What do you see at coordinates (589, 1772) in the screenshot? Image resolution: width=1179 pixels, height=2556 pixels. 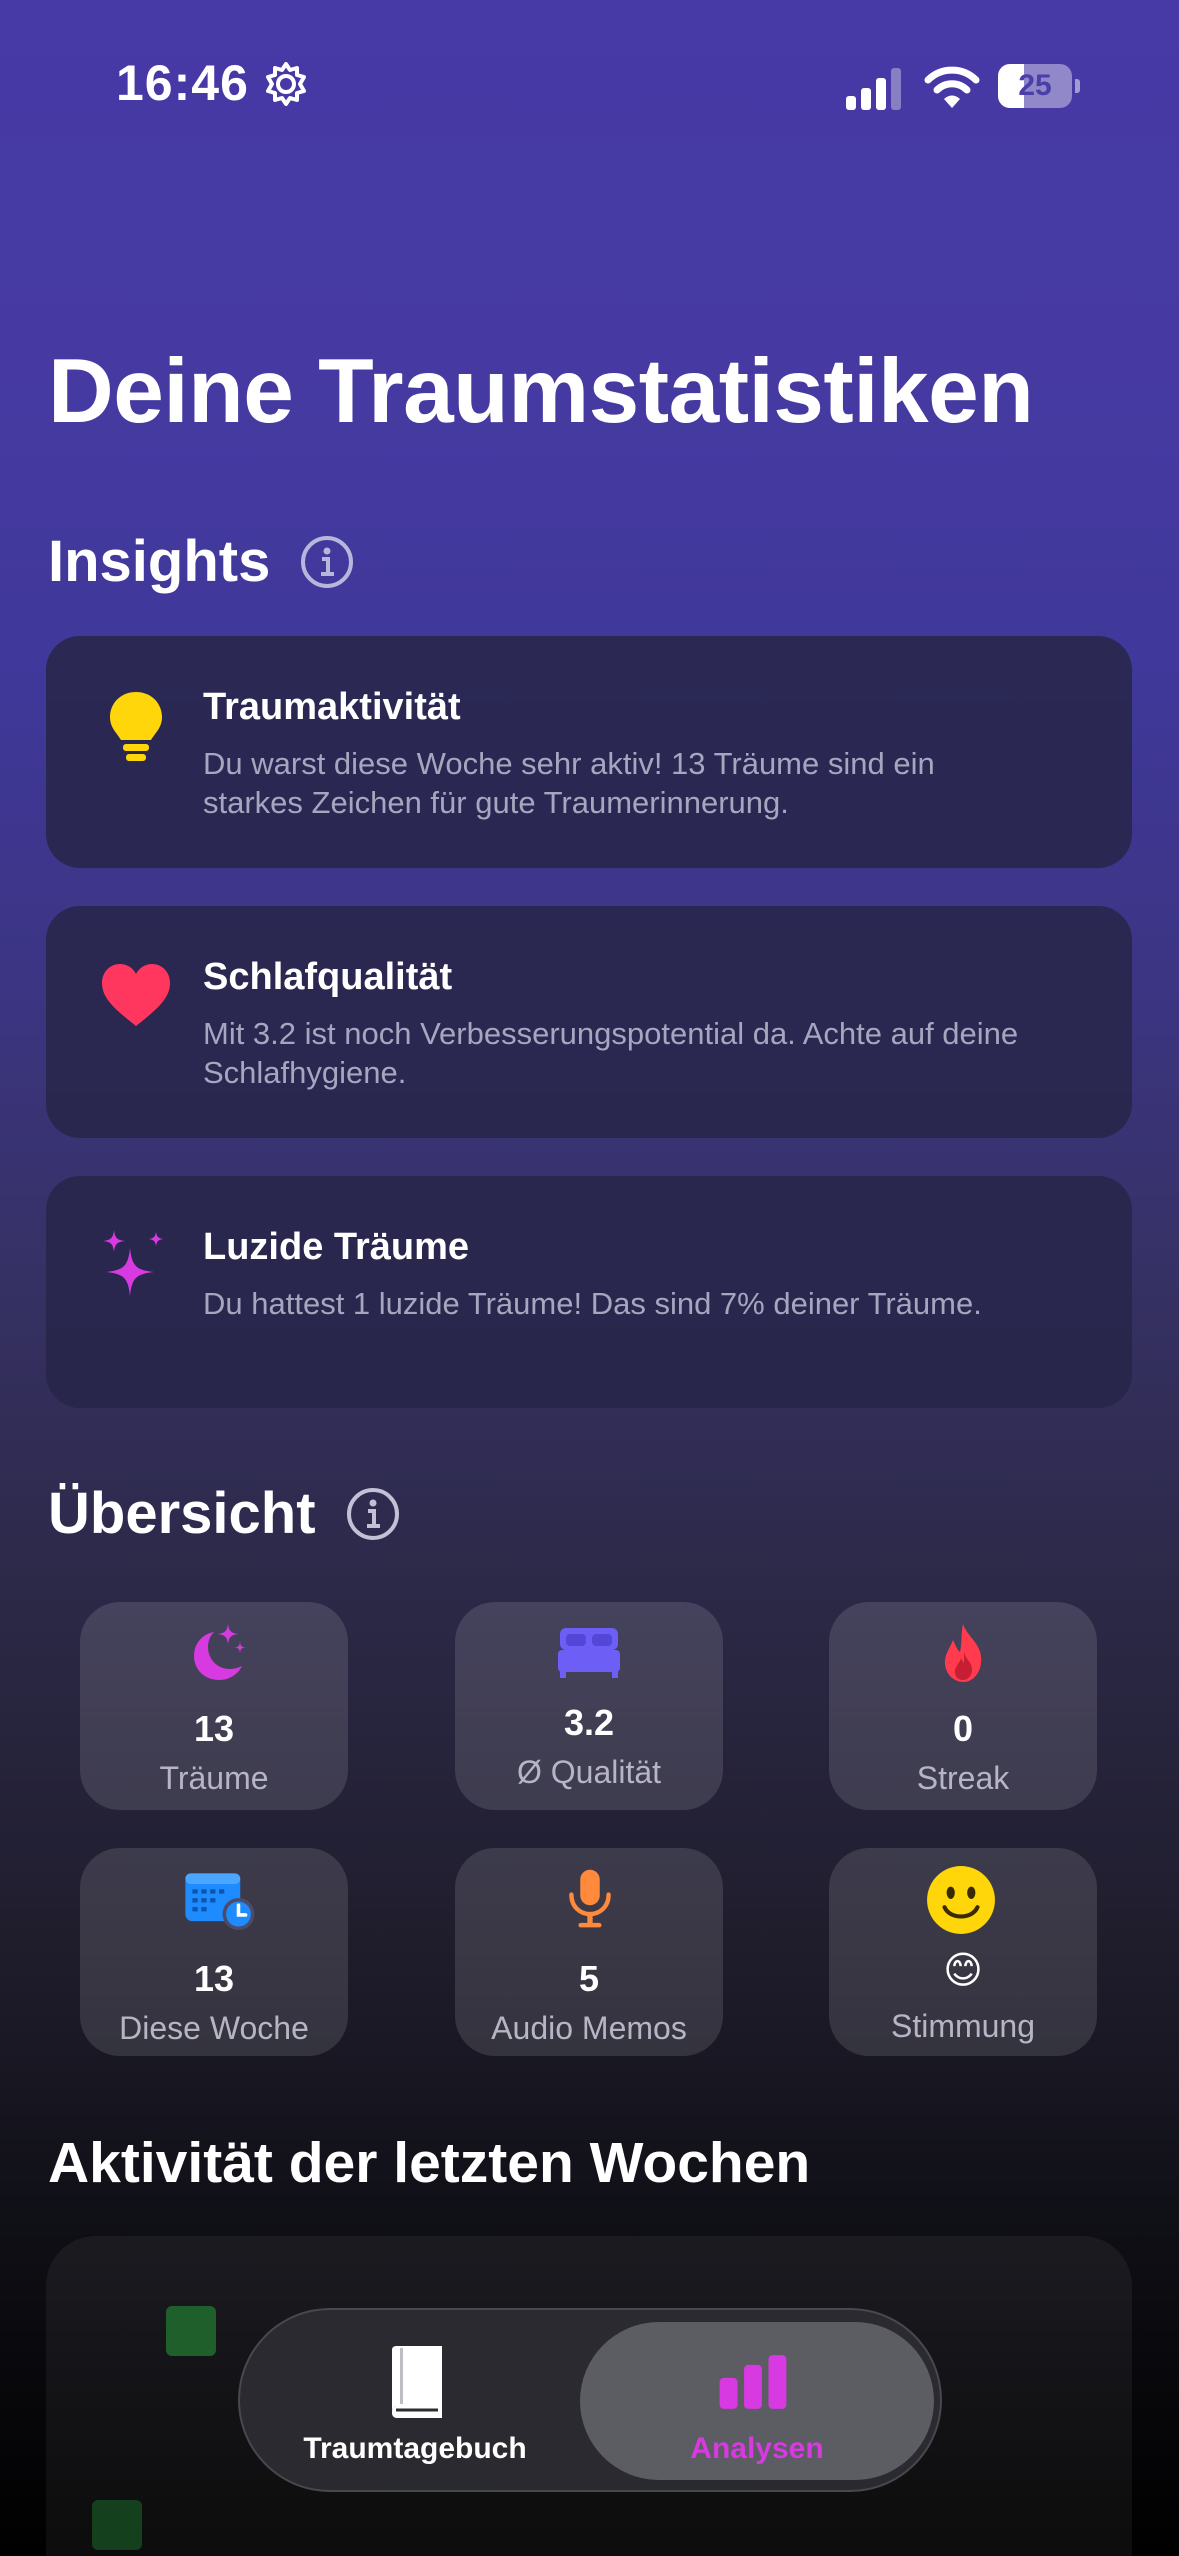 I see `stat-label: Ø Qualität` at bounding box center [589, 1772].